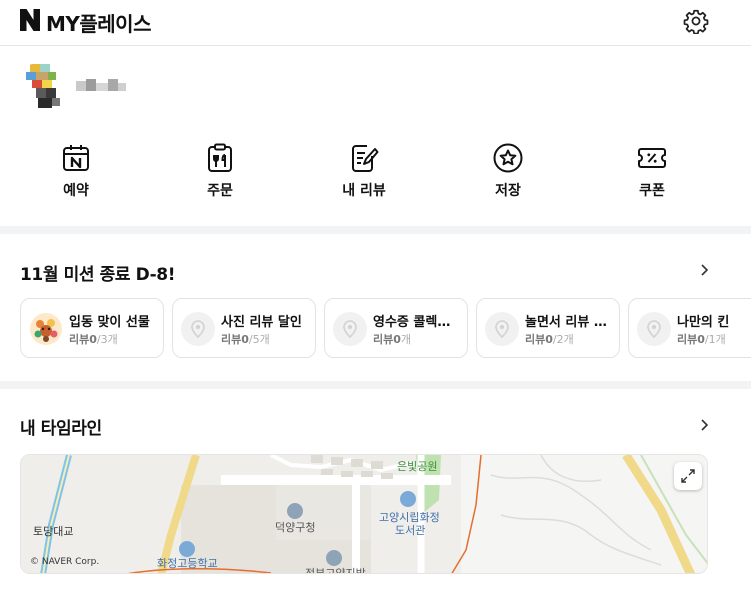 The image size is (751, 591). I want to click on quick-item-label: 내 리뷰, so click(364, 191).